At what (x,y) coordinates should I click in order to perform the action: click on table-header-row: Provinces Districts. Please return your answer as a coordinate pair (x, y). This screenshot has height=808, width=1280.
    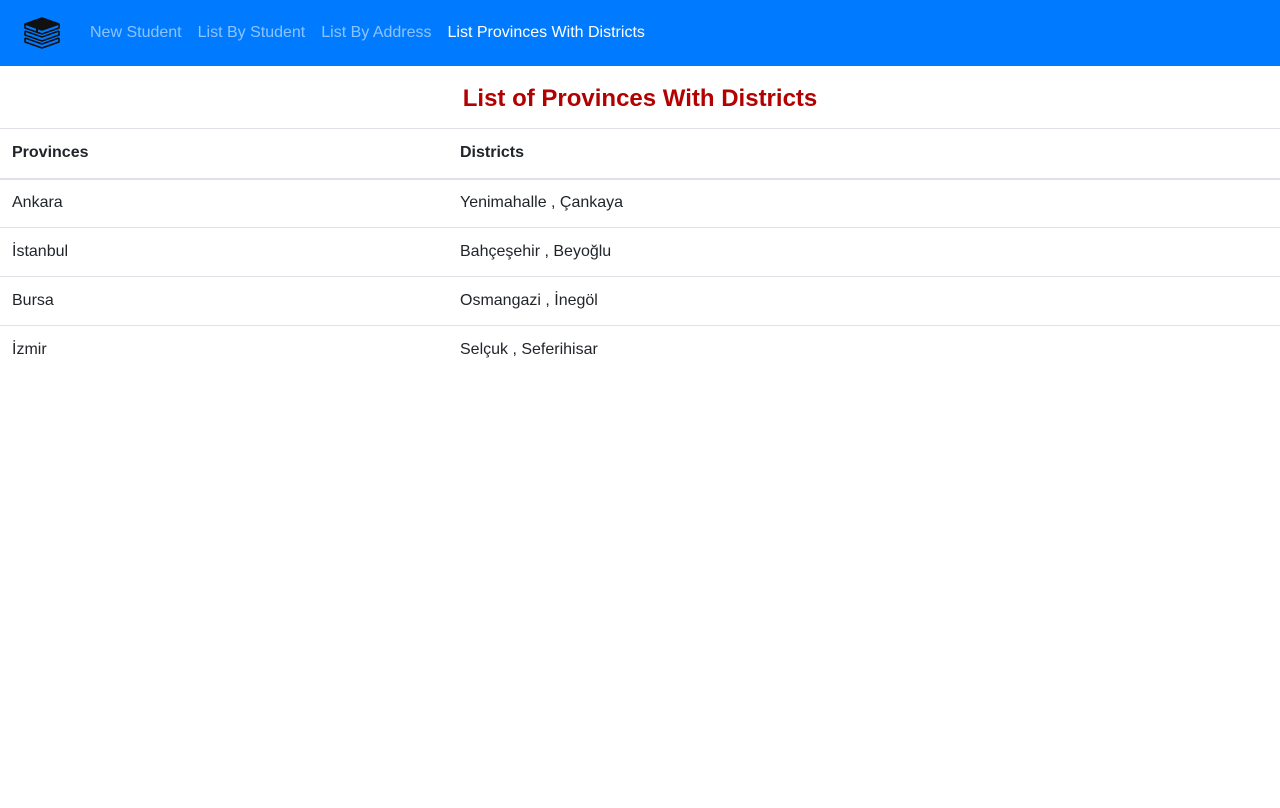
    Looking at the image, I should click on (640, 154).